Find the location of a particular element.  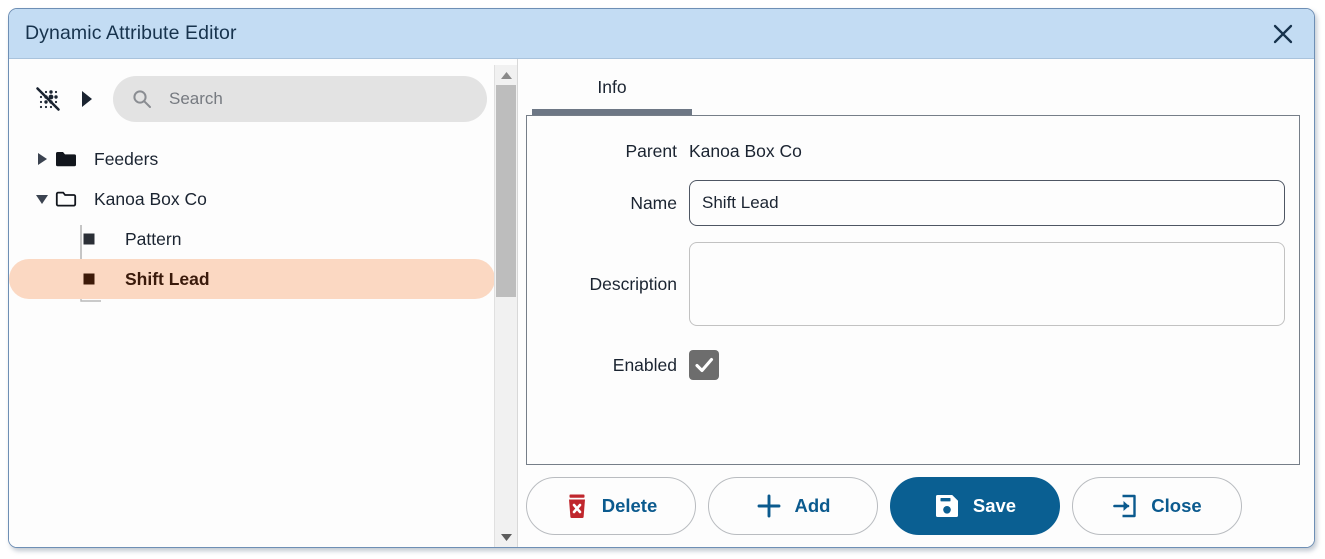

search-icon is located at coordinates (142, 99).